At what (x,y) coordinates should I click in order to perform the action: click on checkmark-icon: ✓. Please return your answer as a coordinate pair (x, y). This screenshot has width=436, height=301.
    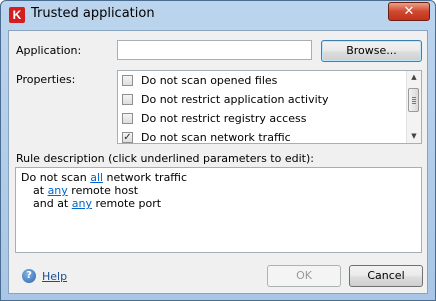
    Looking at the image, I should click on (127, 137).